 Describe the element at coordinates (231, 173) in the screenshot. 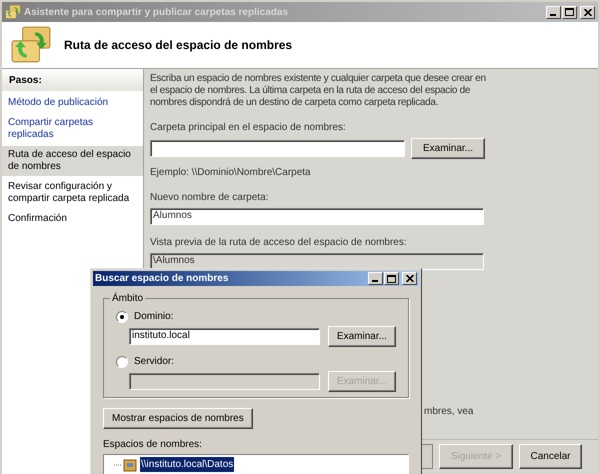

I see `example-text: Ejemplo: \\Dominio\Nombre\Carpeta` at that location.